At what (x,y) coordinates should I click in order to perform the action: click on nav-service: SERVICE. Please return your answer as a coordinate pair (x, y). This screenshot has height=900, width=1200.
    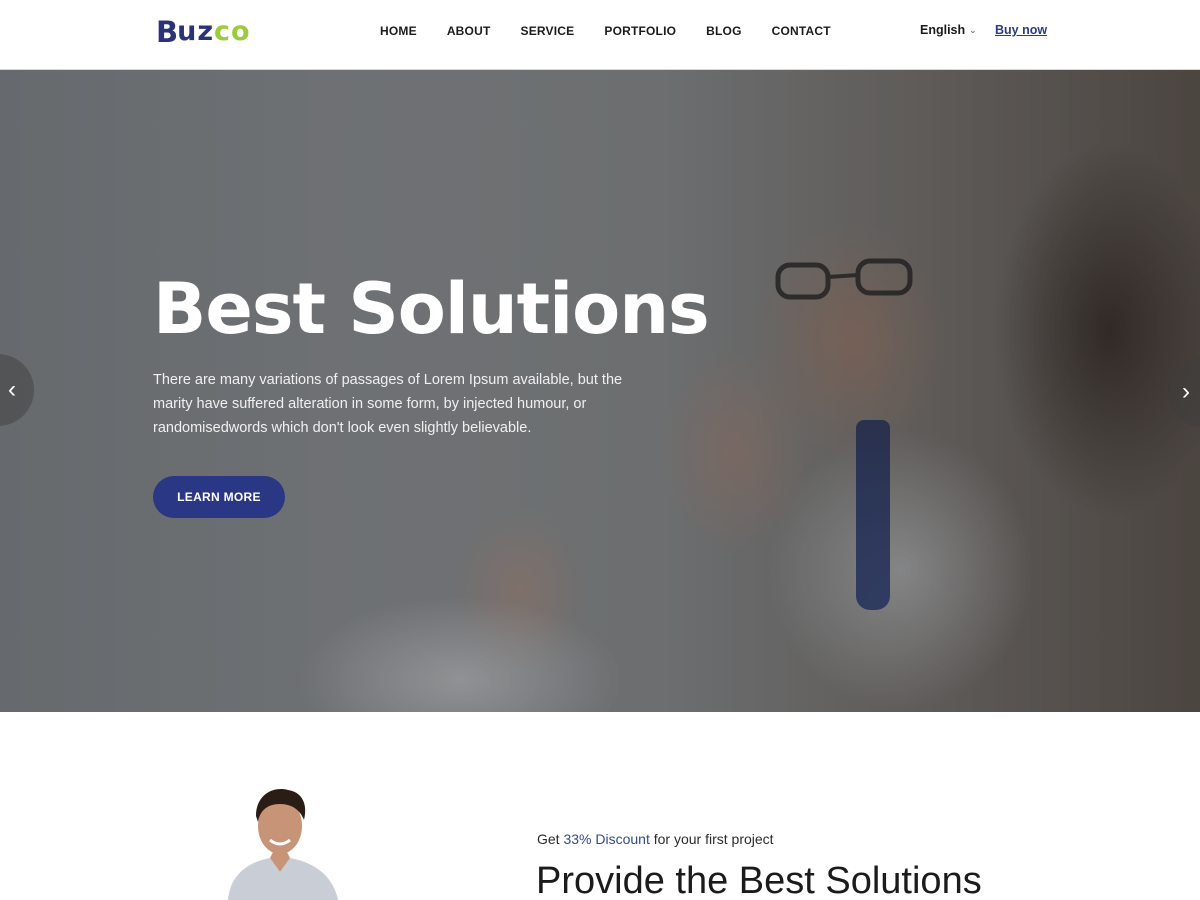
    Looking at the image, I should click on (547, 31).